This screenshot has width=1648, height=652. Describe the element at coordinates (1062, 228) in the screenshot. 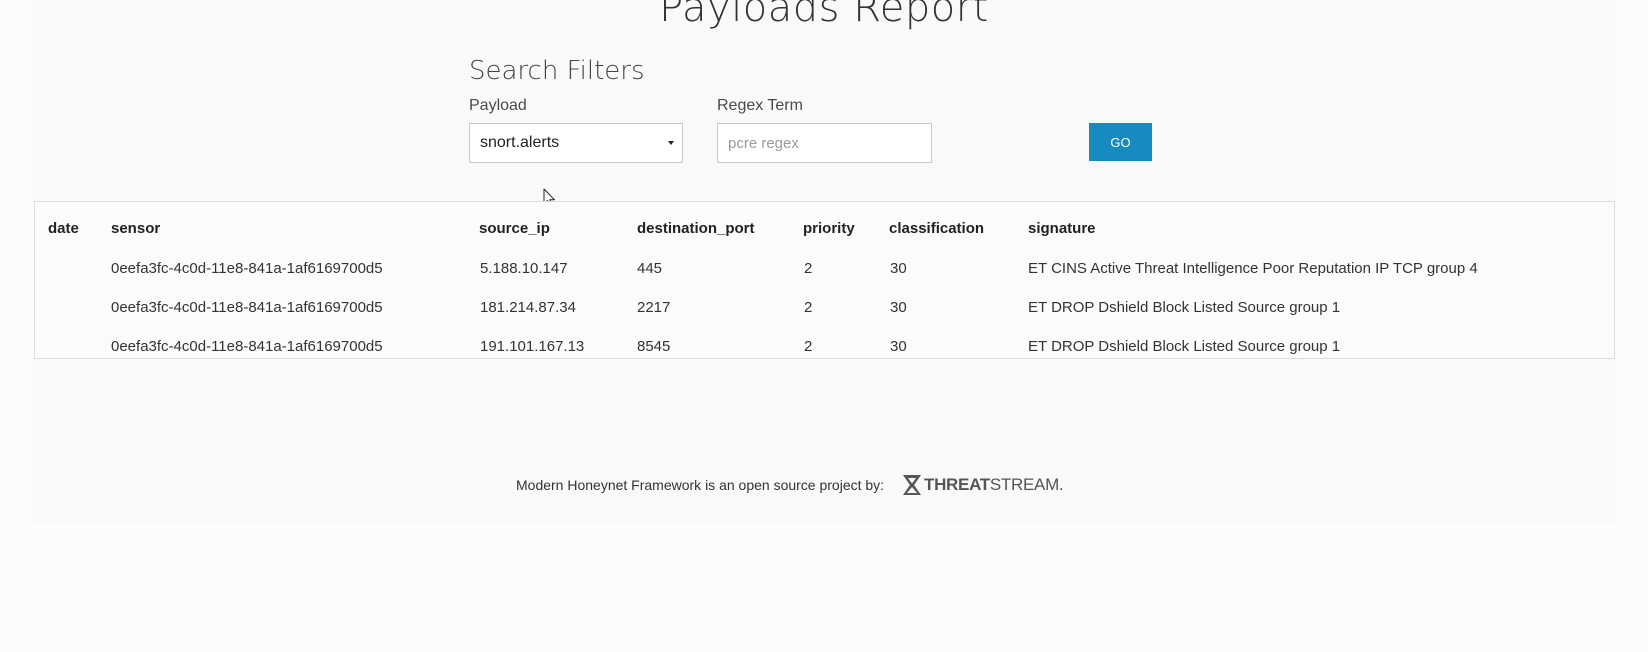

I see `column-header-signature: signature` at that location.